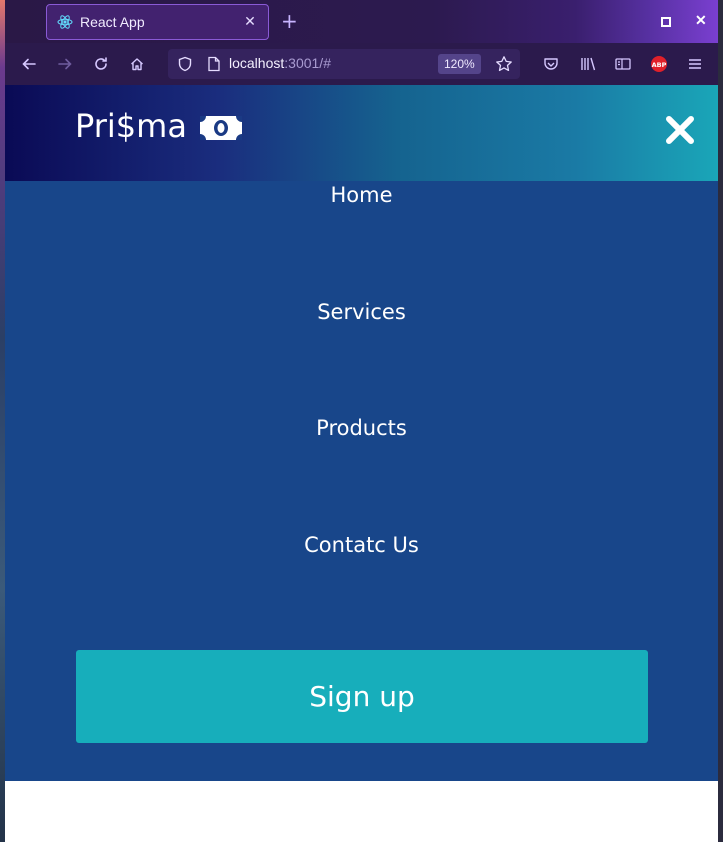 The image size is (723, 842). Describe the element at coordinates (65, 64) in the screenshot. I see `forward-icon` at that location.